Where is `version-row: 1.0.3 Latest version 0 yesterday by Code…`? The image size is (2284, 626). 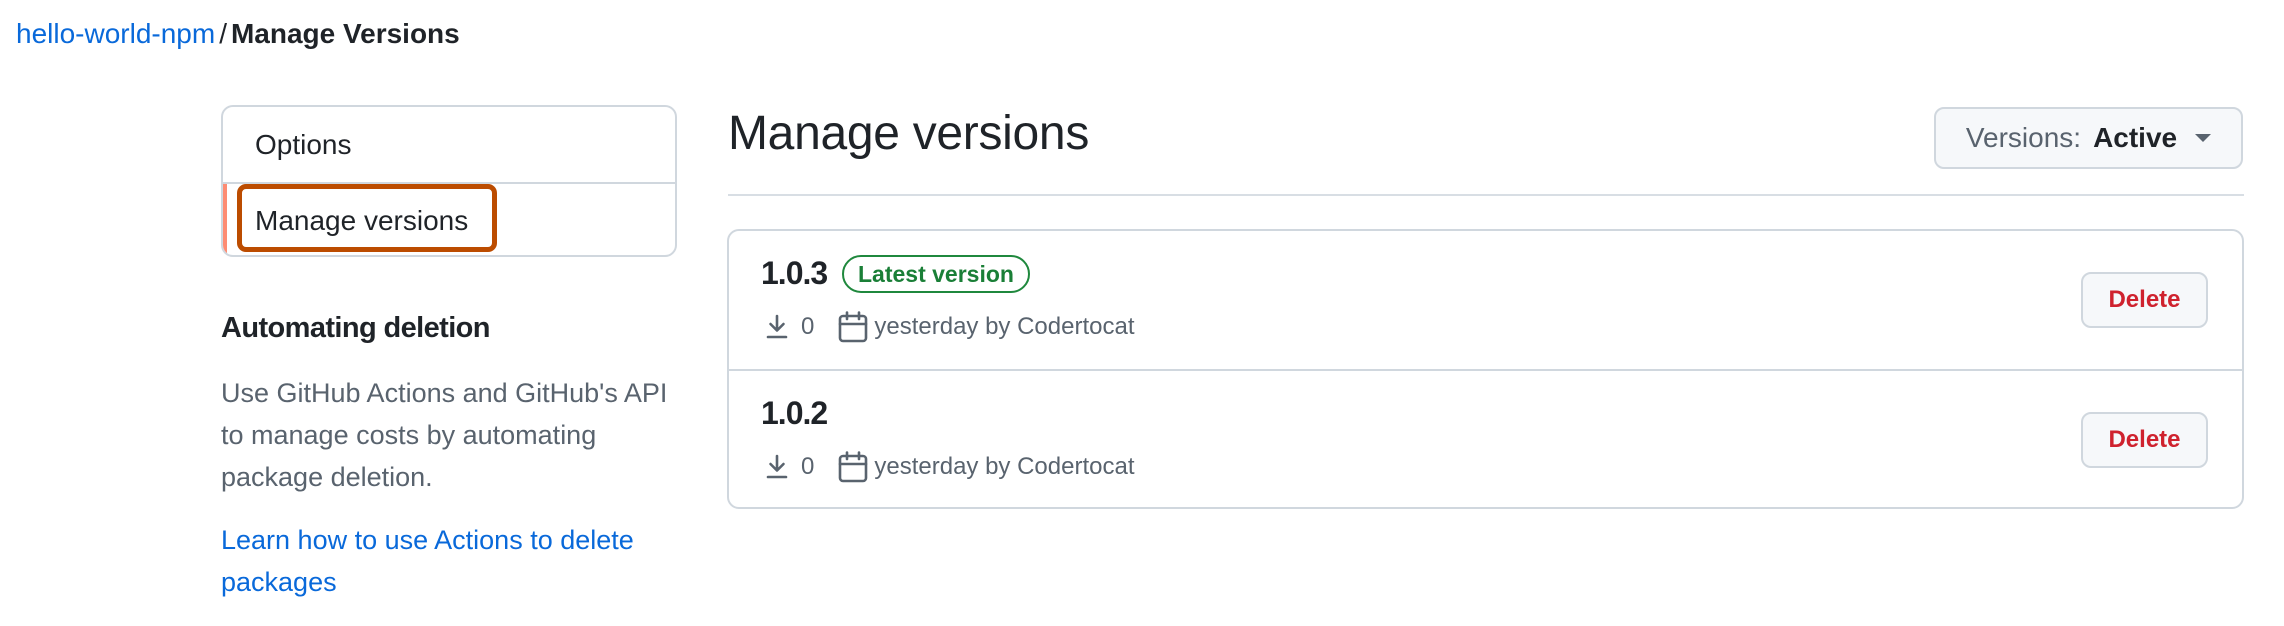
version-row: 1.0.3 Latest version 0 yesterday by Code… is located at coordinates (1485, 300).